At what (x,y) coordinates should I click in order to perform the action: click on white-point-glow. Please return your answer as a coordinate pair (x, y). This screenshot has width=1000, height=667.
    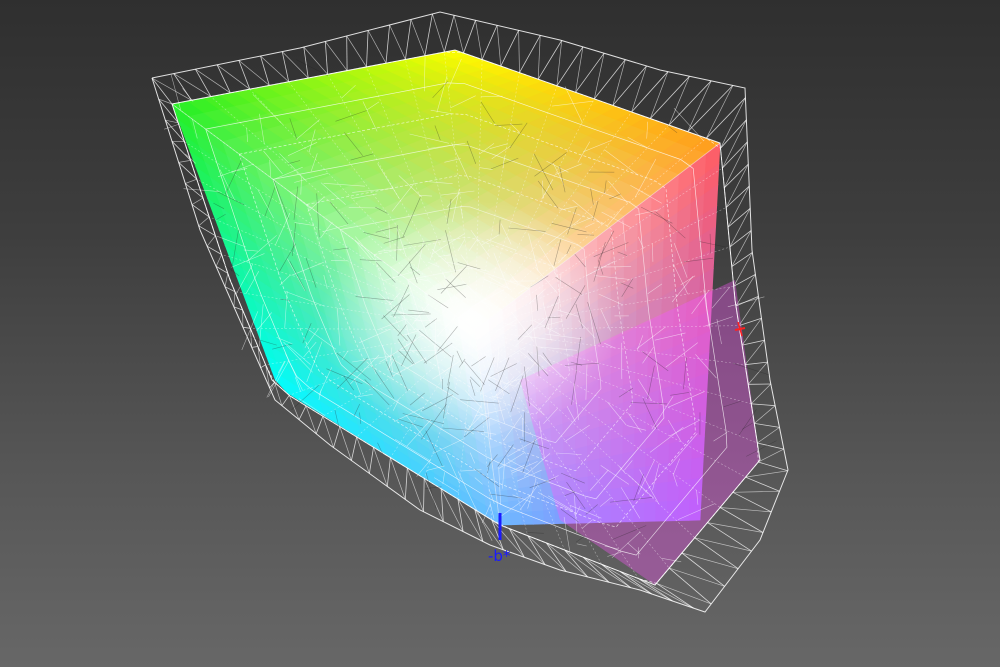
    Looking at the image, I should click on (470, 320).